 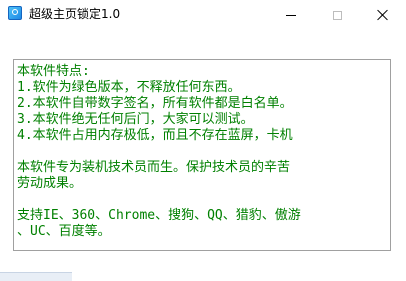 I want to click on text-line: 支持IE、360、Chrome、搜狗、QQ、猎豹、傲游, so click(x=159, y=215).